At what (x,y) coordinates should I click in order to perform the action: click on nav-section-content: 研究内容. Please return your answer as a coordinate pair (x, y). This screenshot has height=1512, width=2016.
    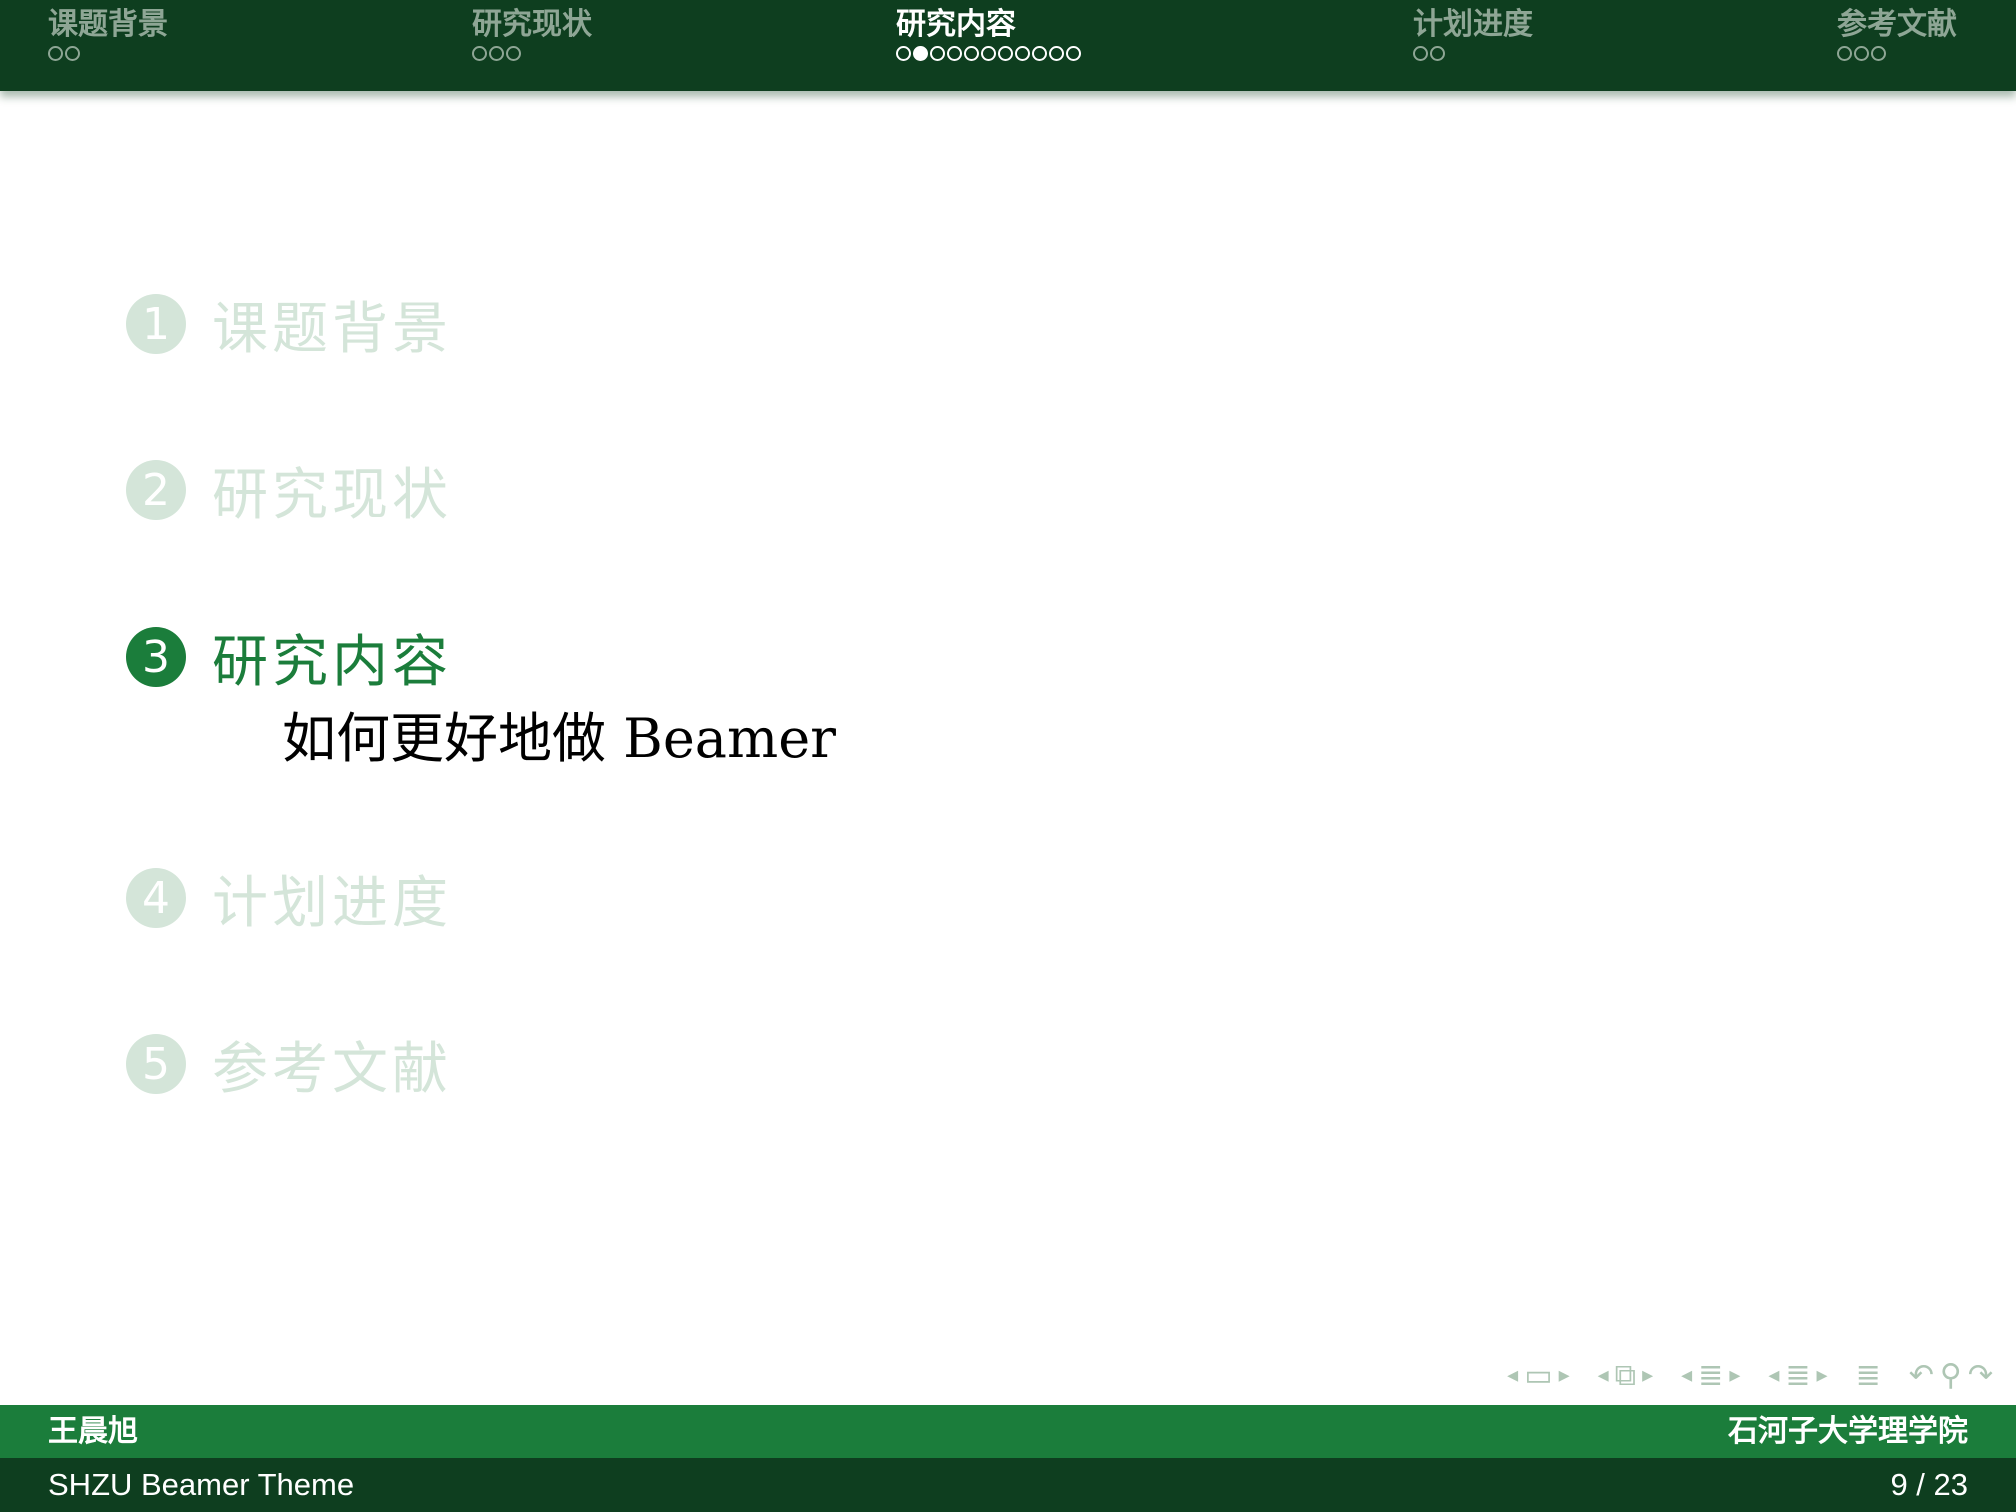
    Looking at the image, I should click on (988, 33).